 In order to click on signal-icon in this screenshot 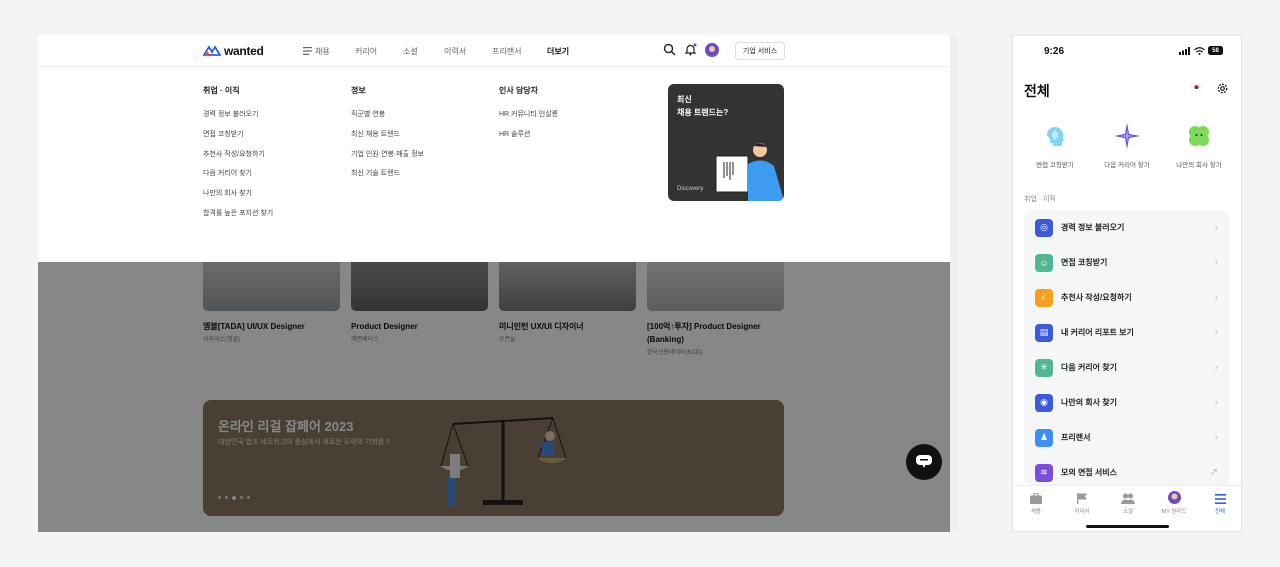, I will do `click(1184, 51)`.